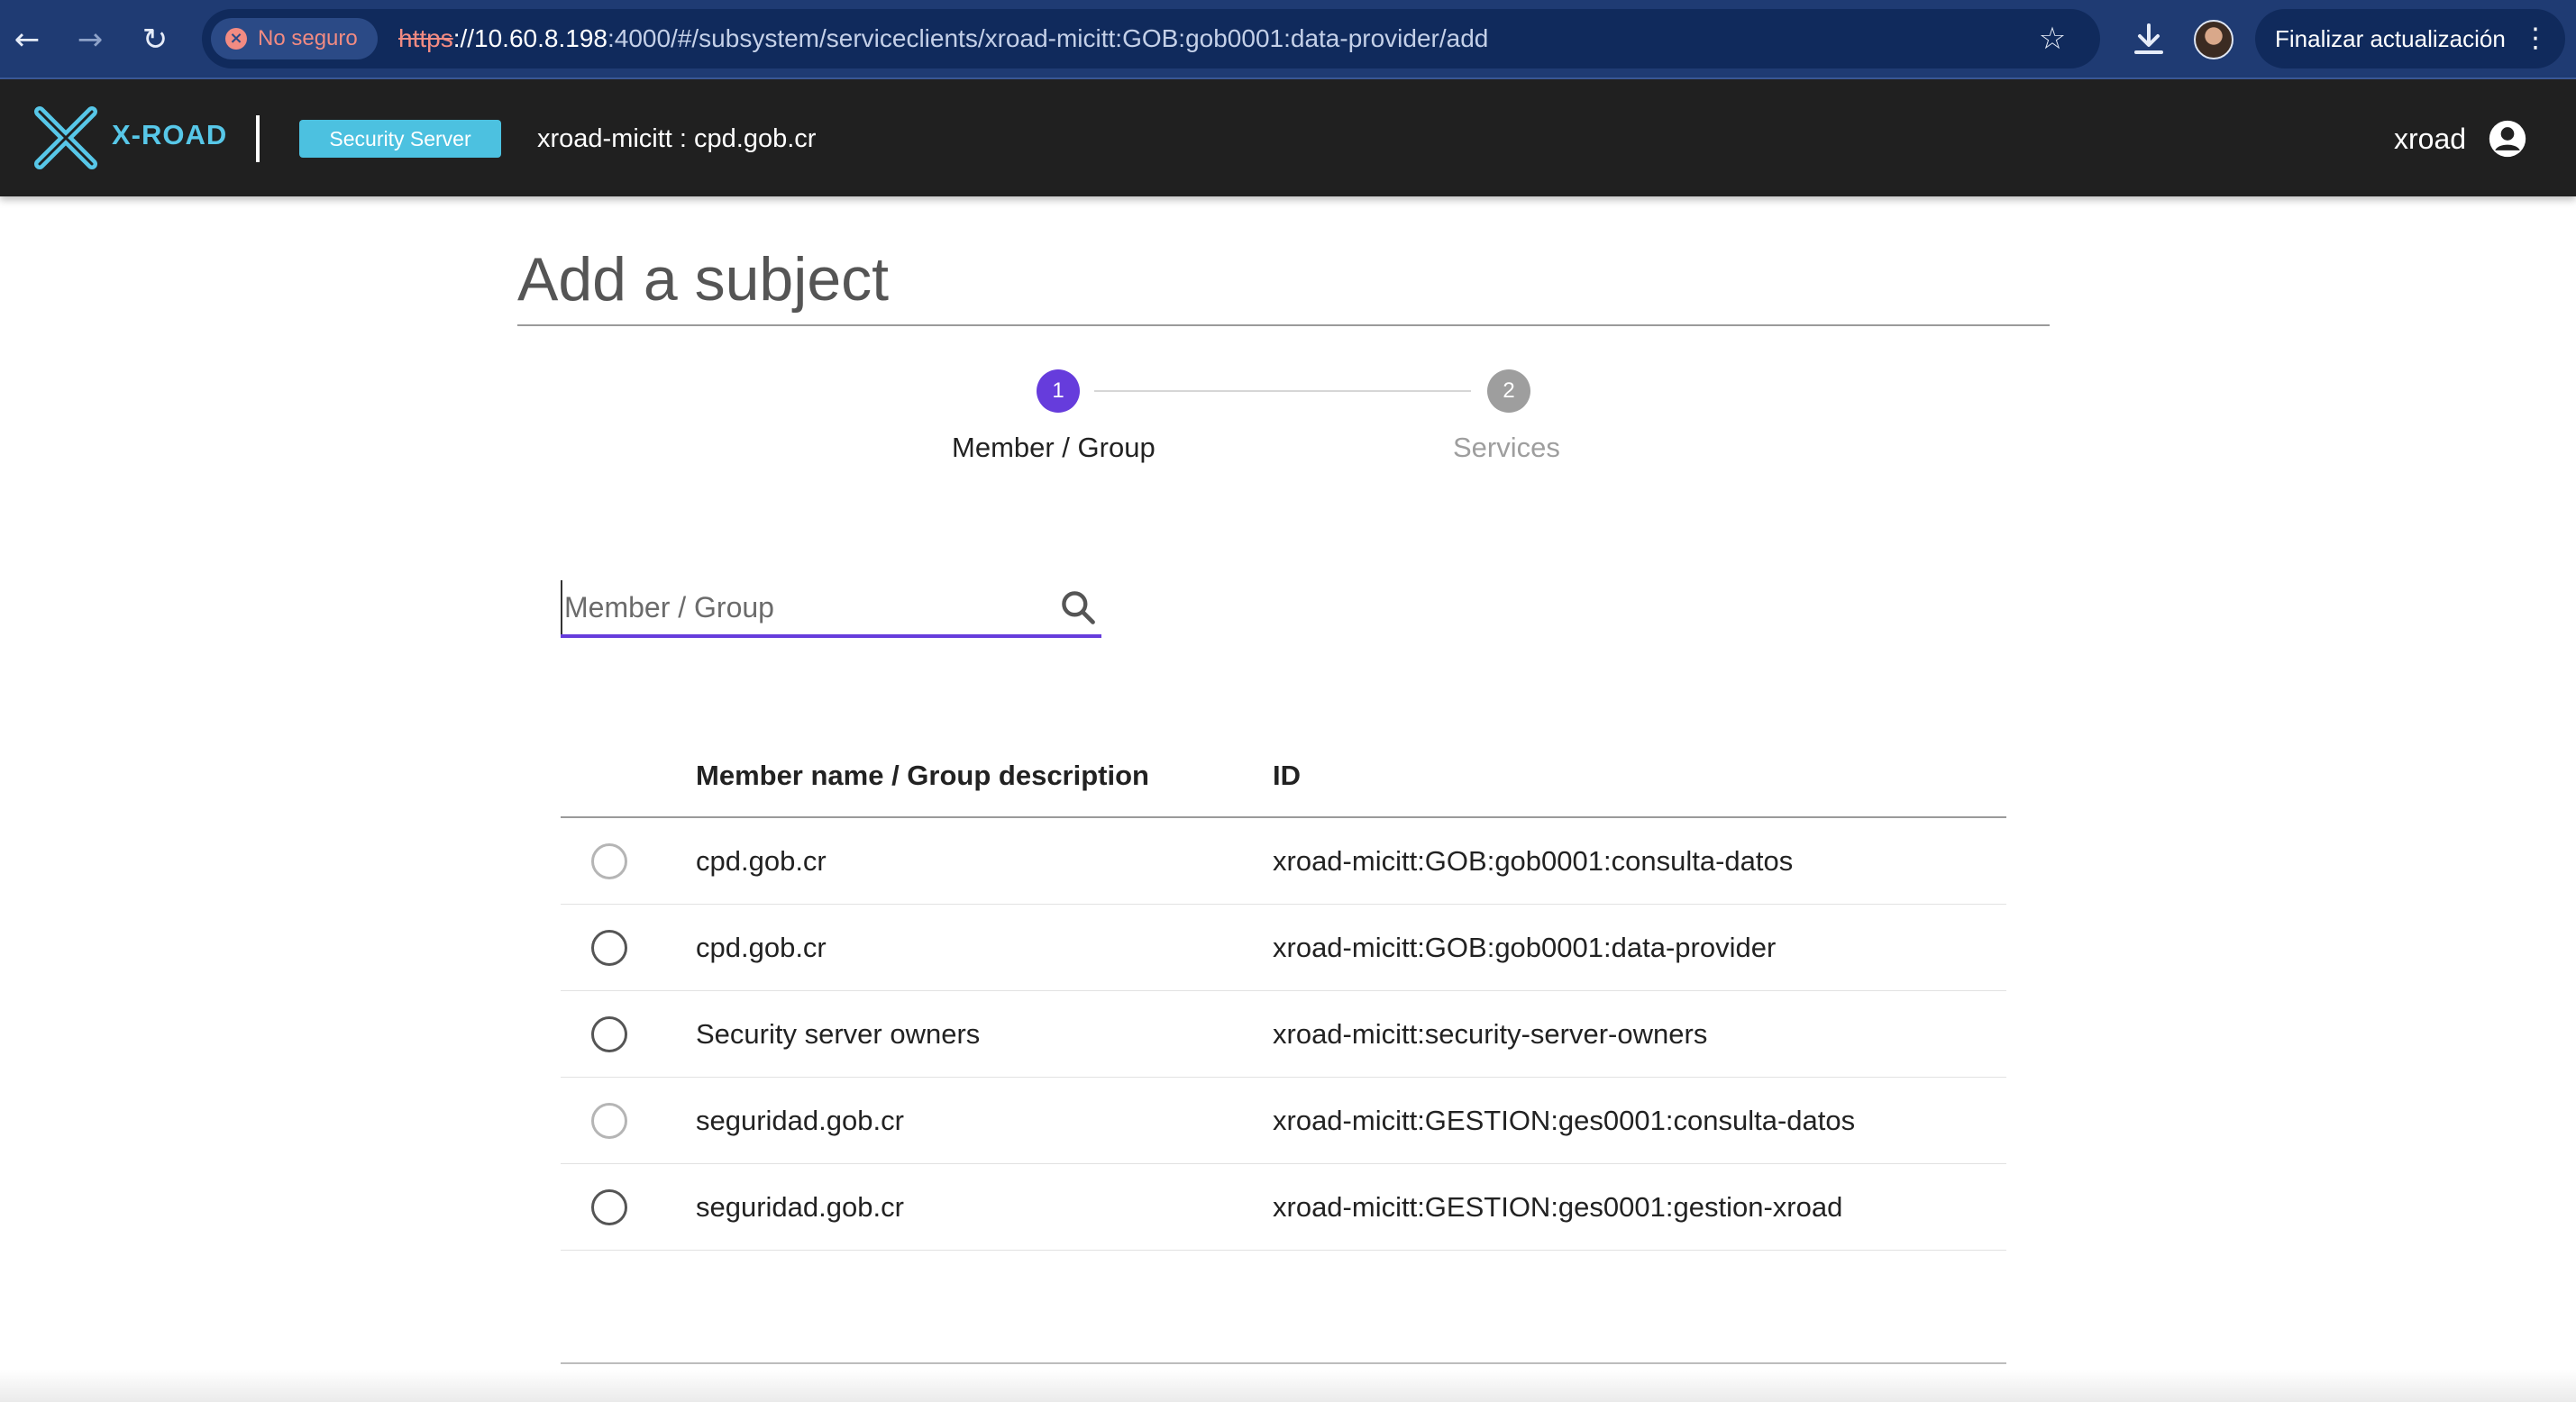 The height and width of the screenshot is (1402, 2576). I want to click on stepper-connector, so click(1282, 391).